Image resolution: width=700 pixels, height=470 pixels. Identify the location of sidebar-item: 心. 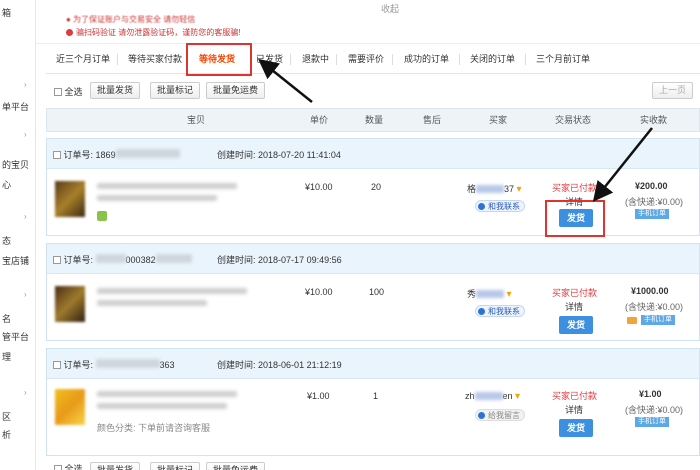
(6, 184).